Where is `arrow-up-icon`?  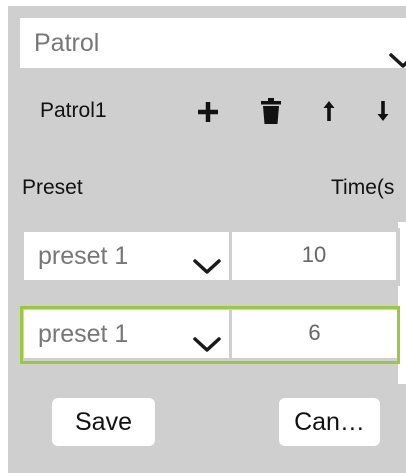
arrow-up-icon is located at coordinates (329, 111).